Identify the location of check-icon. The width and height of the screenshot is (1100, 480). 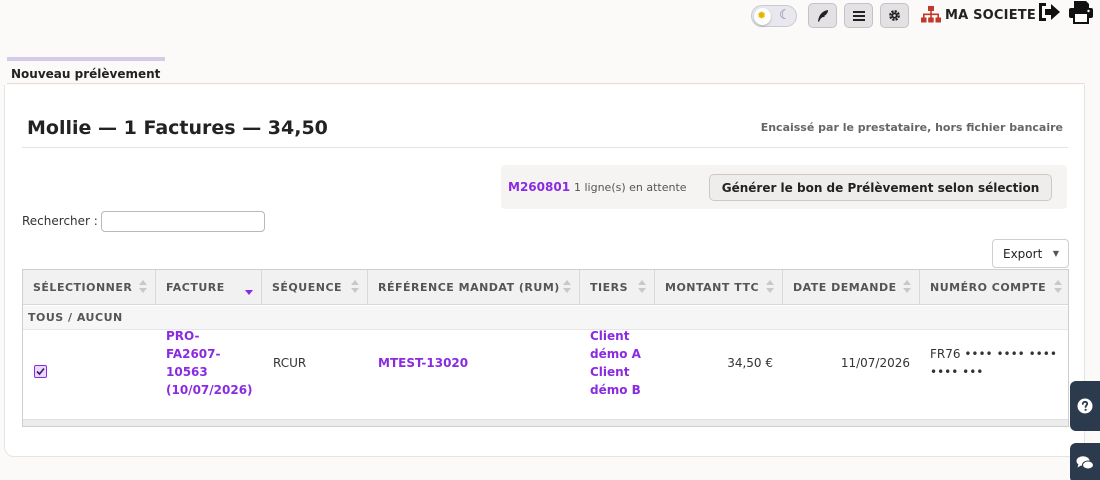
(40, 371).